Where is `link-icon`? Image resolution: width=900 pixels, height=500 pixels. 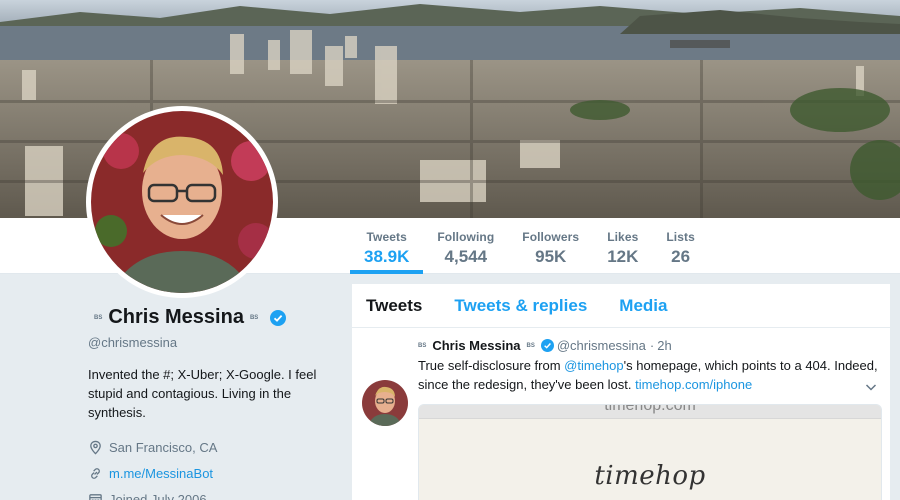
link-icon is located at coordinates (95, 473).